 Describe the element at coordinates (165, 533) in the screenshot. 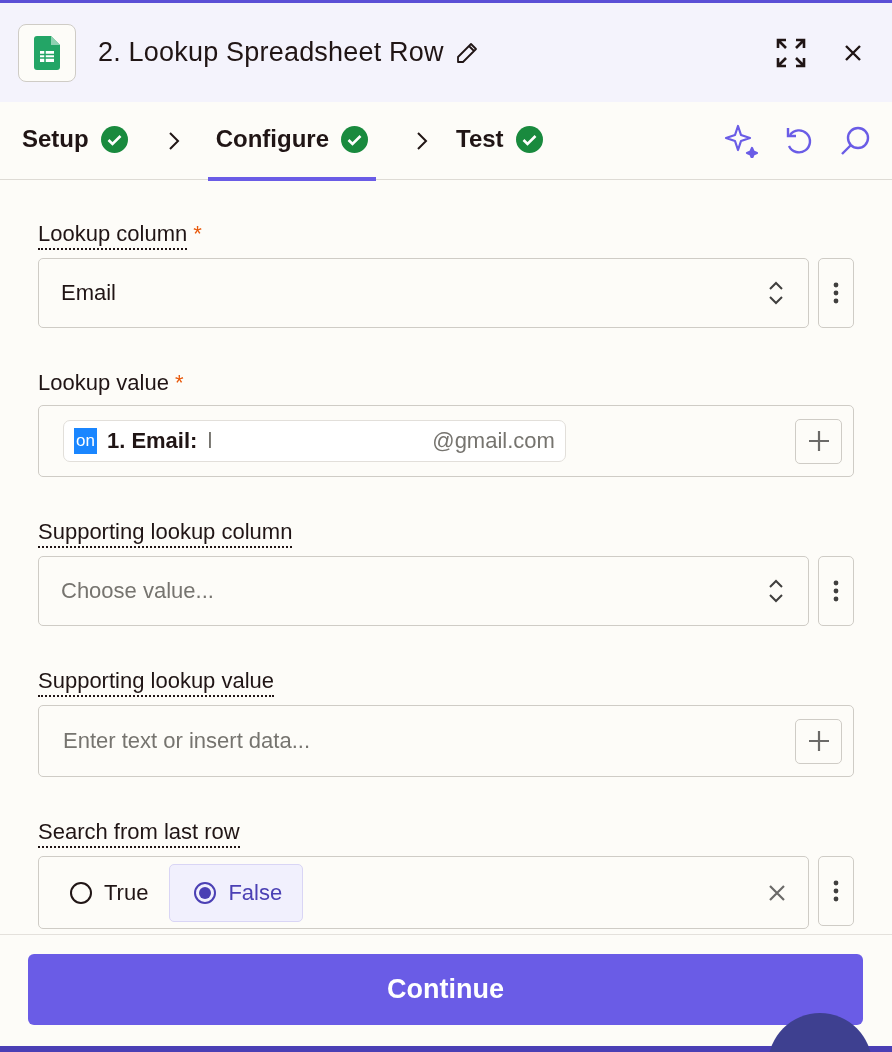

I see `field-label: Supporting lookup column` at that location.